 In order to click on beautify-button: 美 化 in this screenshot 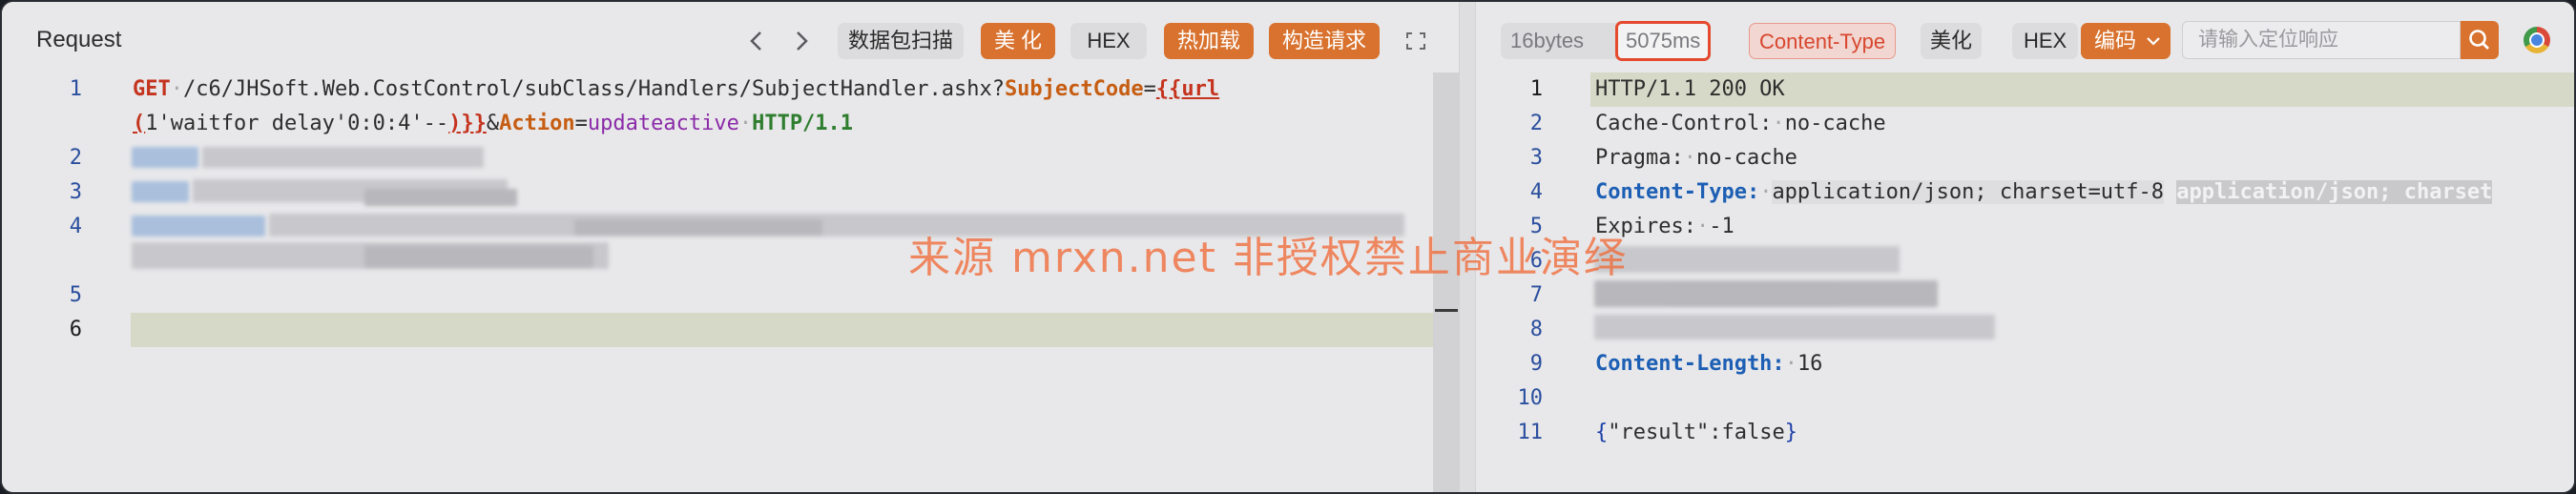, I will do `click(1018, 41)`.